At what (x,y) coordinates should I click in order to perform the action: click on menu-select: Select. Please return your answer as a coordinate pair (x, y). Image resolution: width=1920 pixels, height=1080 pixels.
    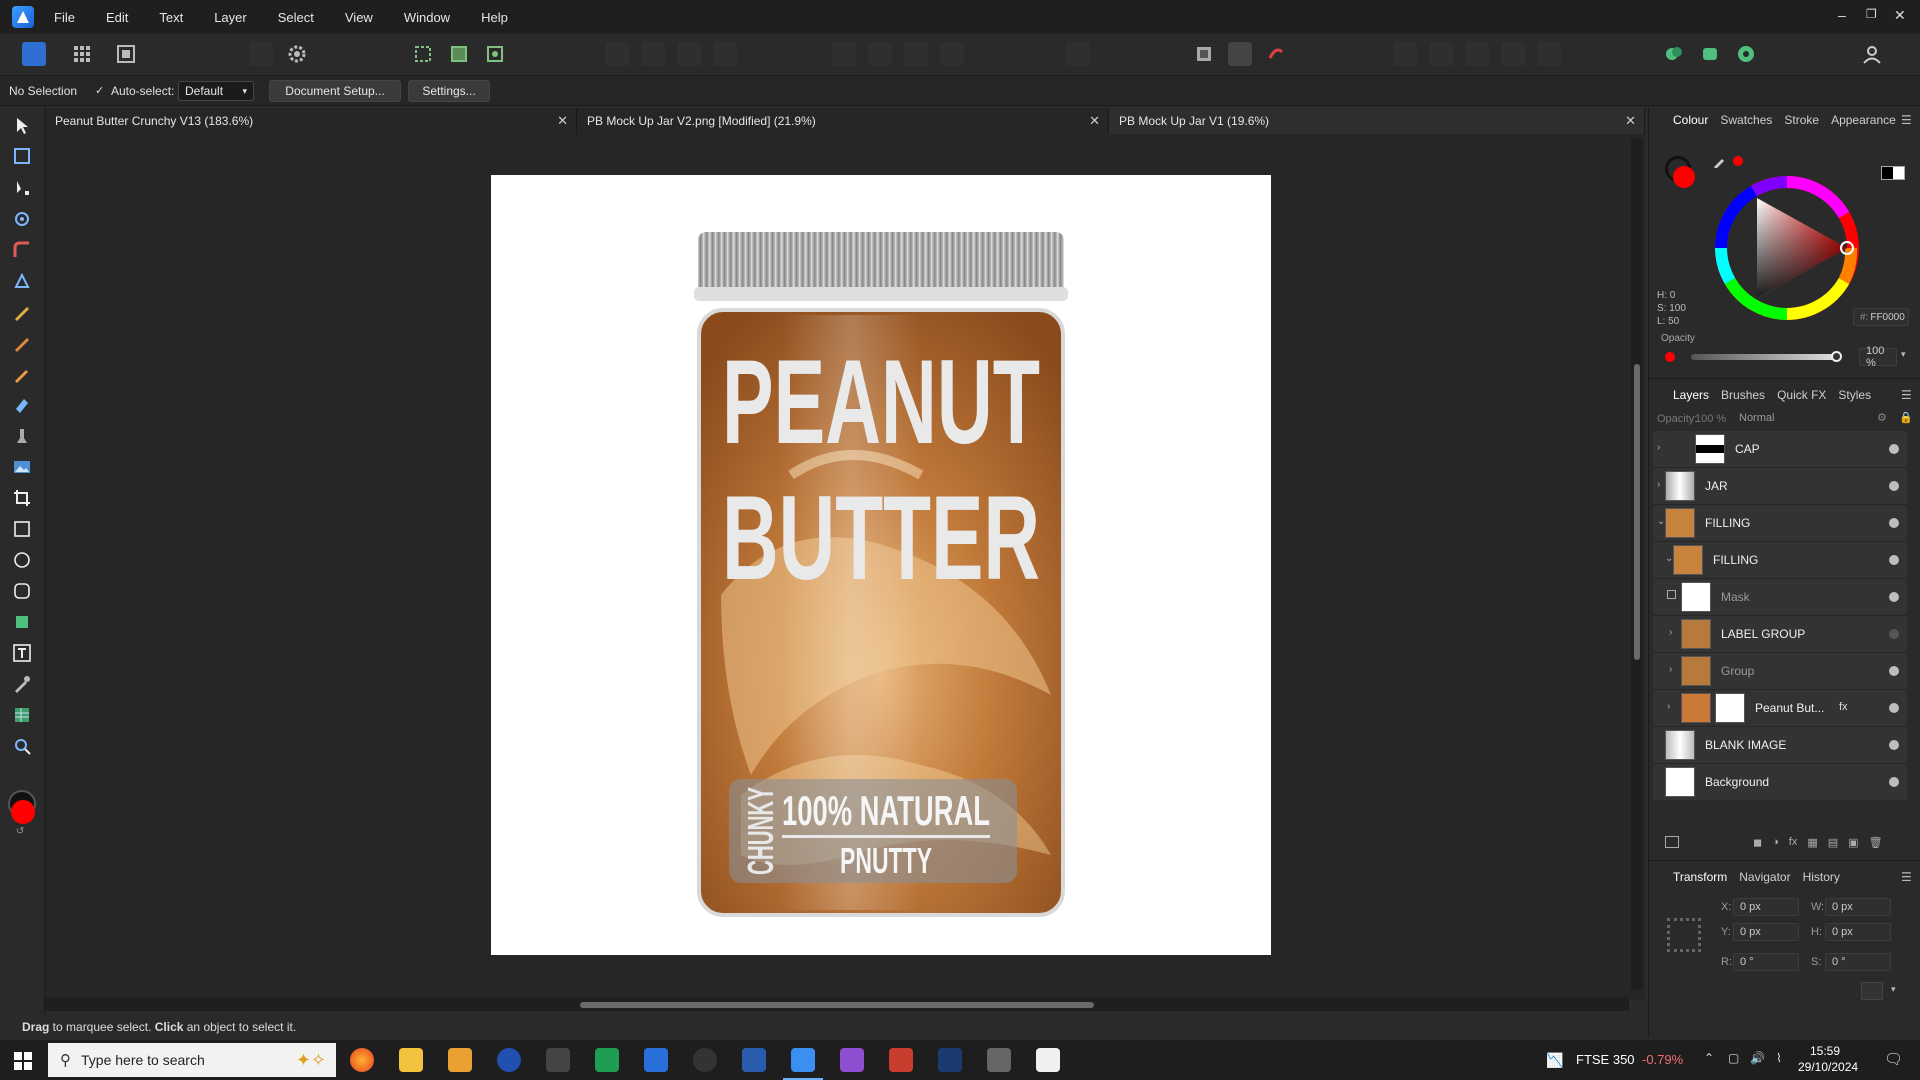
    Looking at the image, I should click on (296, 17).